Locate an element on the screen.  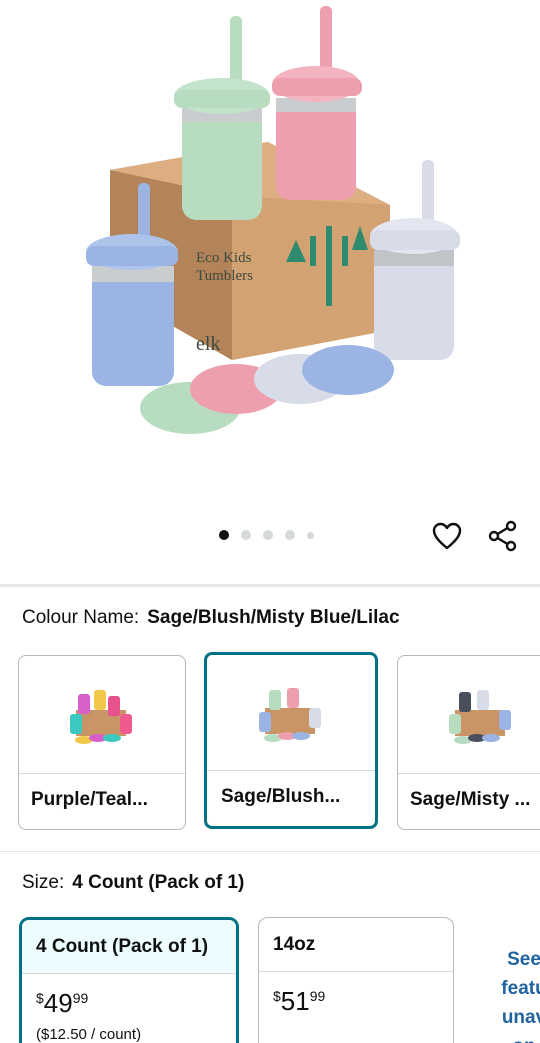
box-brand: elk is located at coordinates (208, 344).